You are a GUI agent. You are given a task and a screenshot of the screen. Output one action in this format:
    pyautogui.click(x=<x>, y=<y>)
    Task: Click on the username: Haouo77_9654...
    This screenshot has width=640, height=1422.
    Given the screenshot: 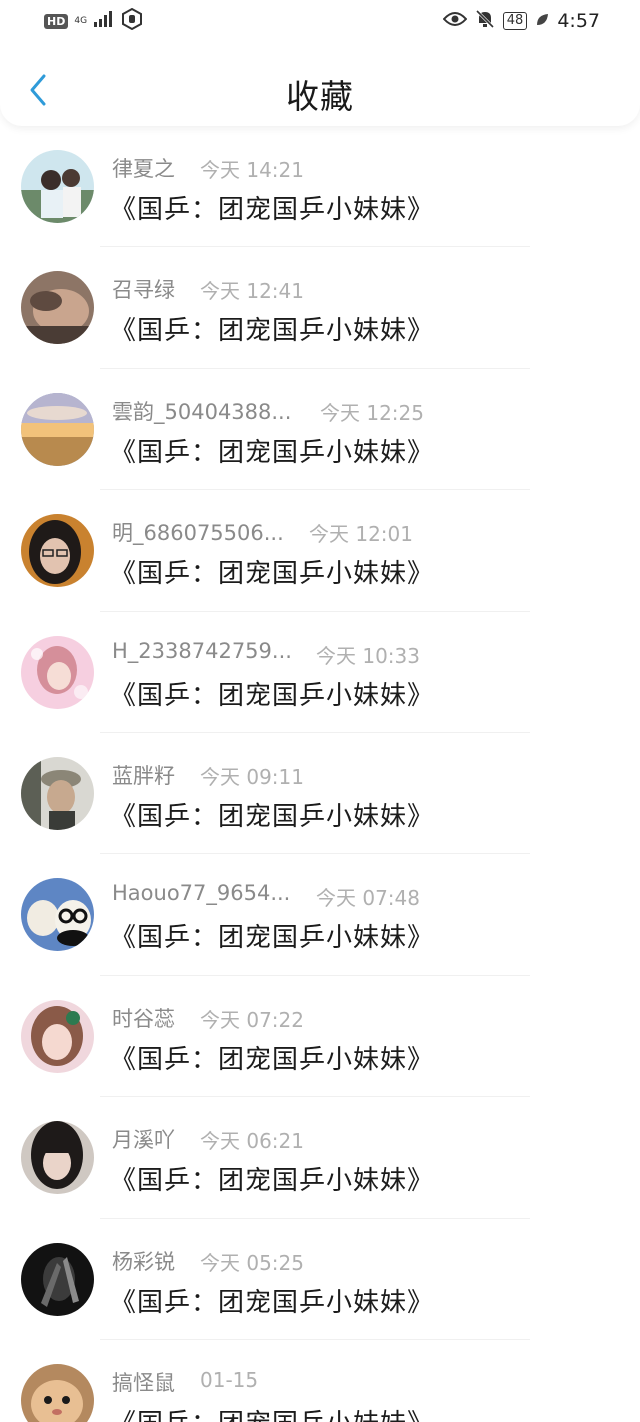 What is the action you would take?
    pyautogui.click(x=201, y=893)
    